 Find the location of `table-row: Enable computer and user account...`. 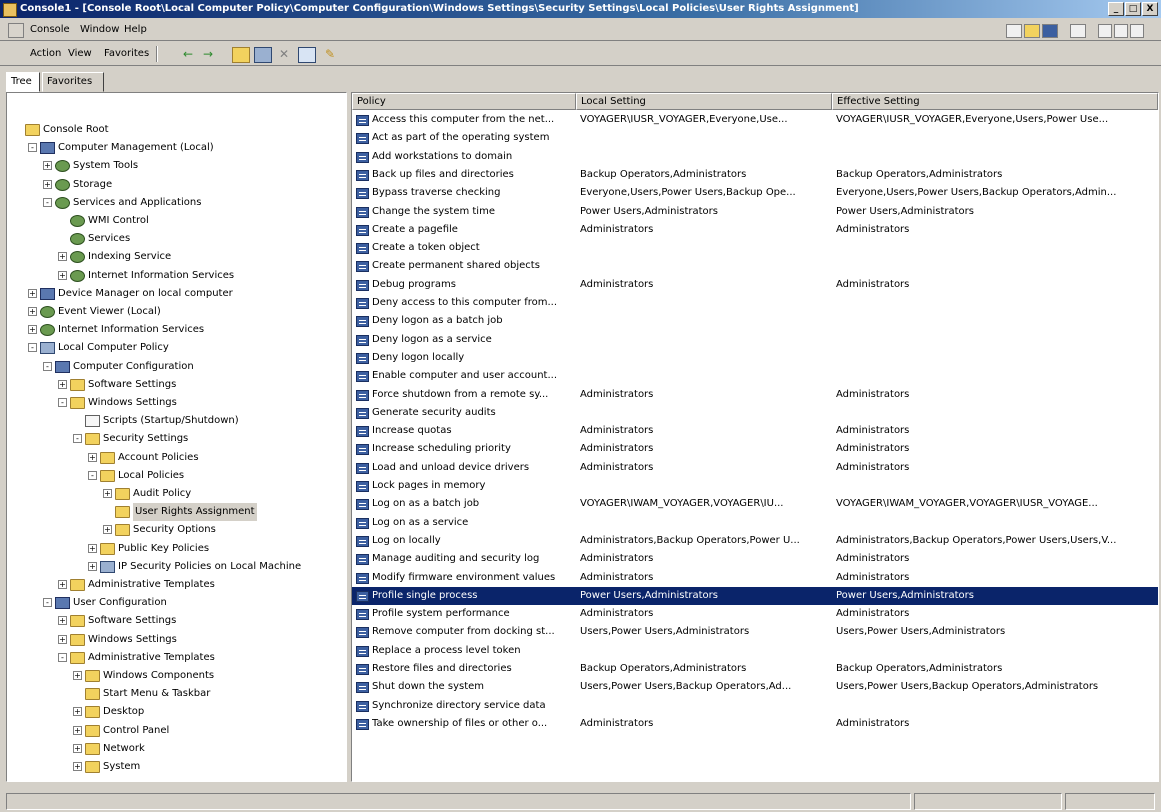

table-row: Enable computer and user account... is located at coordinates (755, 376).